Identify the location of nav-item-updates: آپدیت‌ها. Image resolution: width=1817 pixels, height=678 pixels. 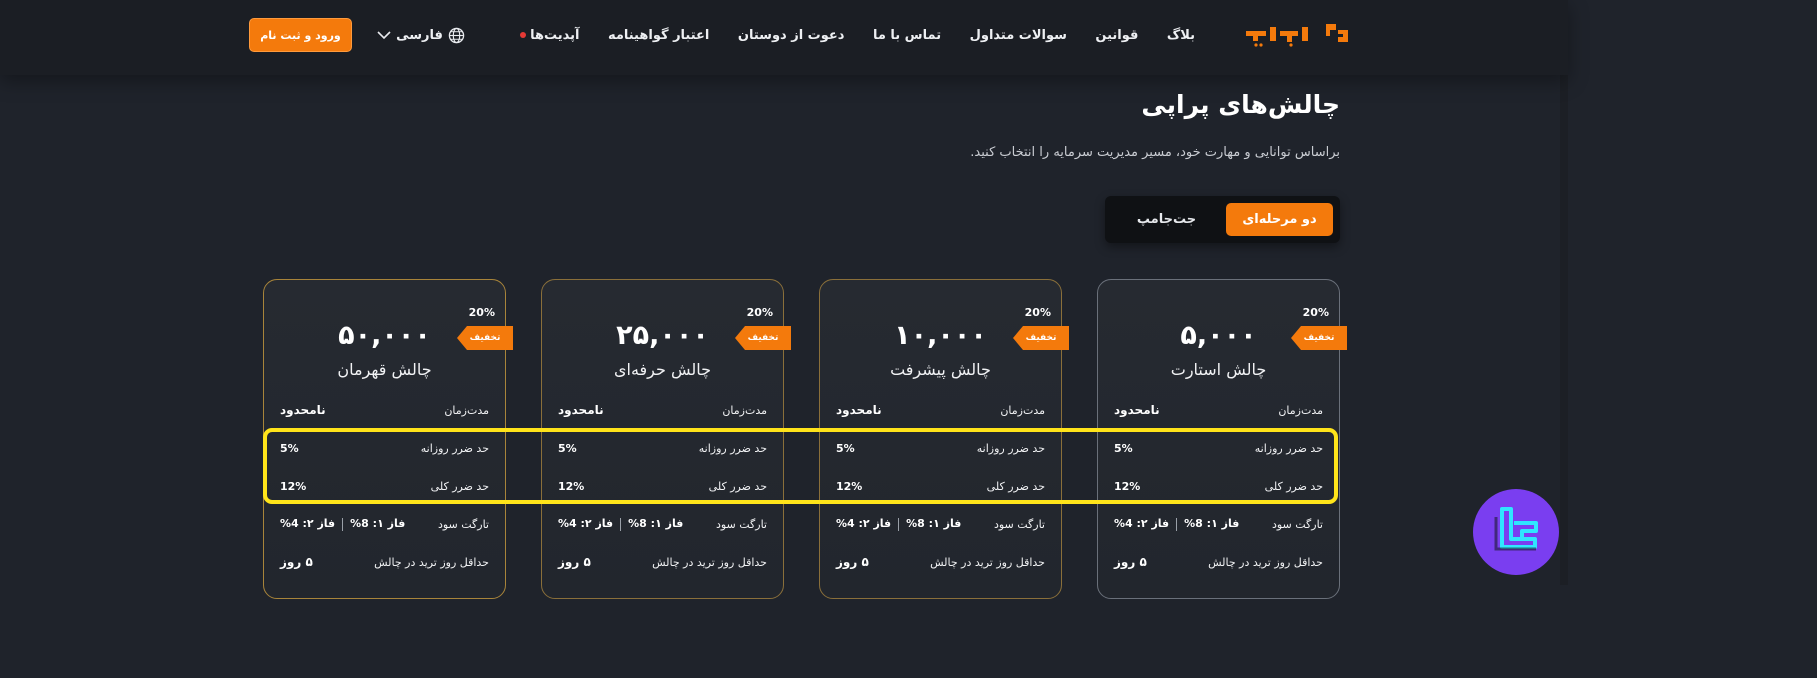
(549, 35).